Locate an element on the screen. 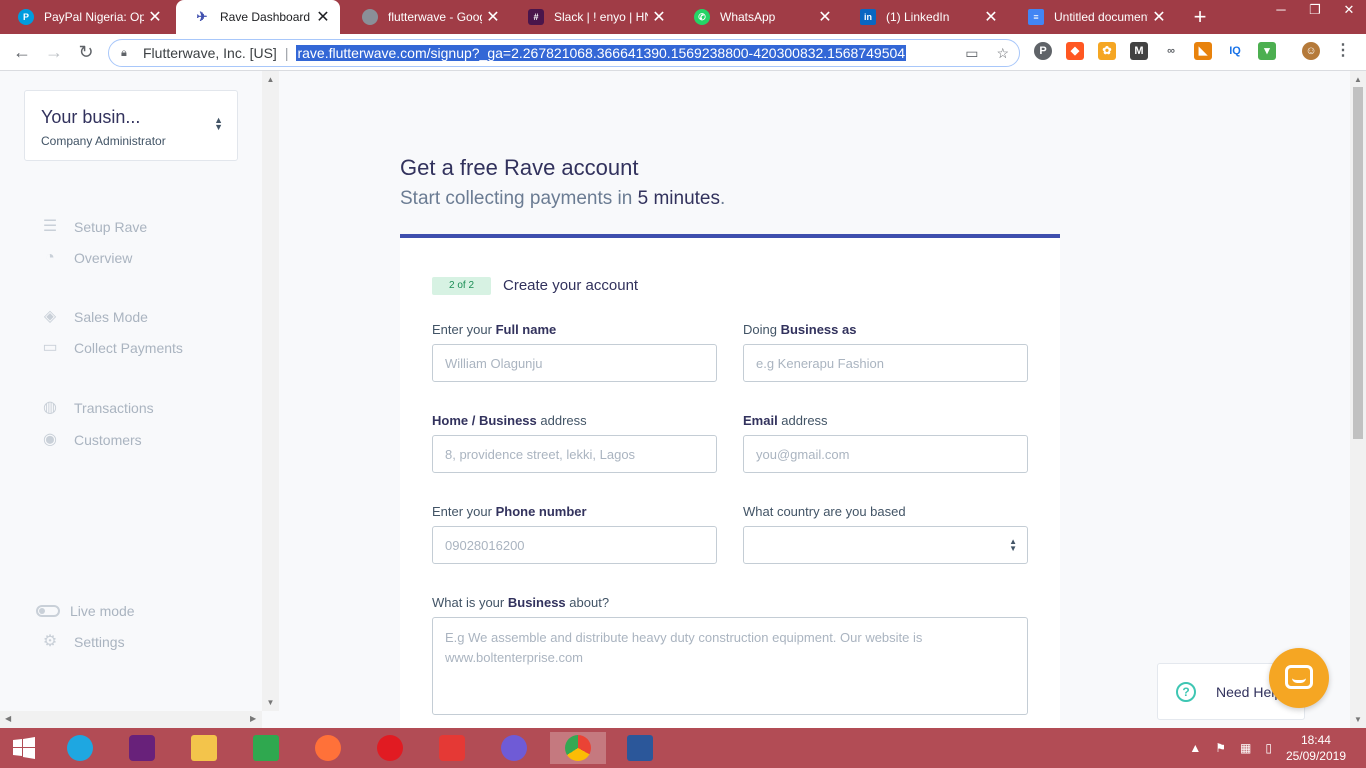 The height and width of the screenshot is (768, 1366). new-tab-button: + is located at coordinates (1200, 17).